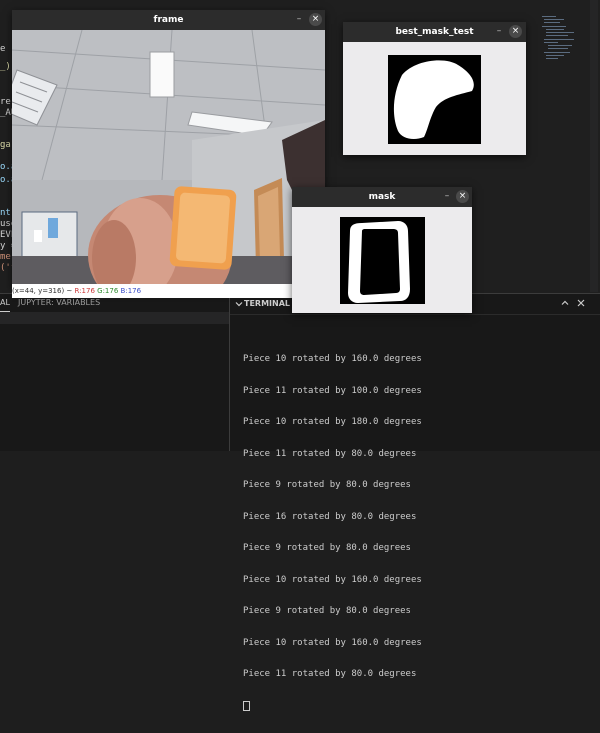  I want to click on tab-active: AL, so click(5, 303).